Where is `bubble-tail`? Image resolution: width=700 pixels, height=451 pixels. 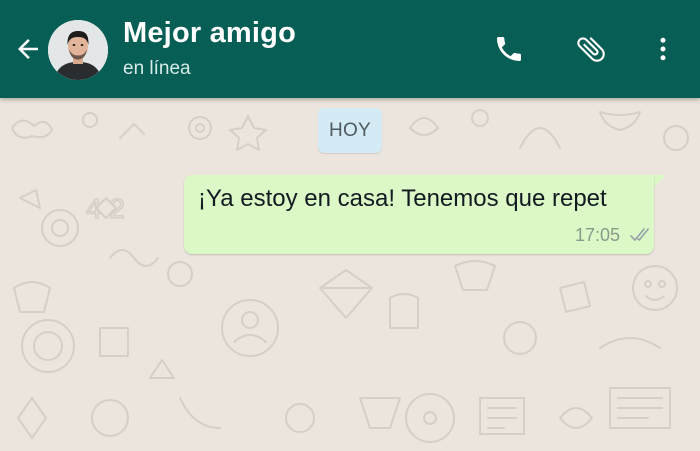
bubble-tail is located at coordinates (659, 182).